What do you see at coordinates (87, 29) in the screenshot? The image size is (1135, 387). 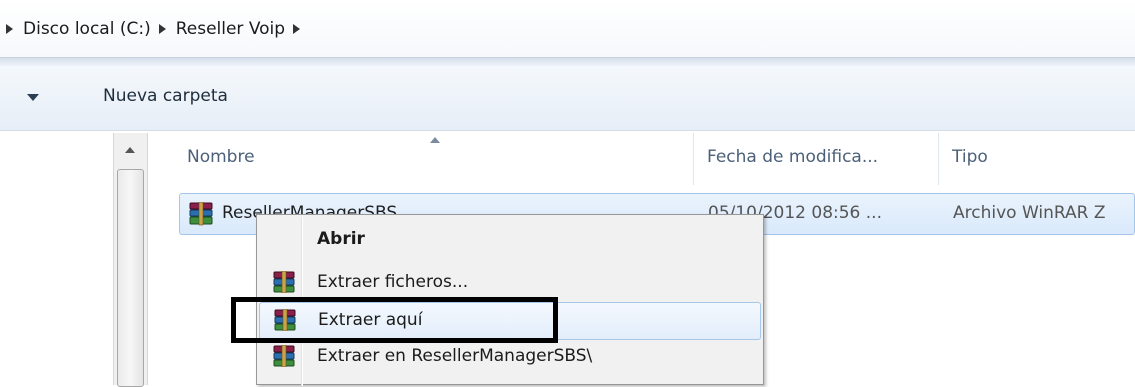 I see `breadcrumb-item-disk: Disco local (C:)` at bounding box center [87, 29].